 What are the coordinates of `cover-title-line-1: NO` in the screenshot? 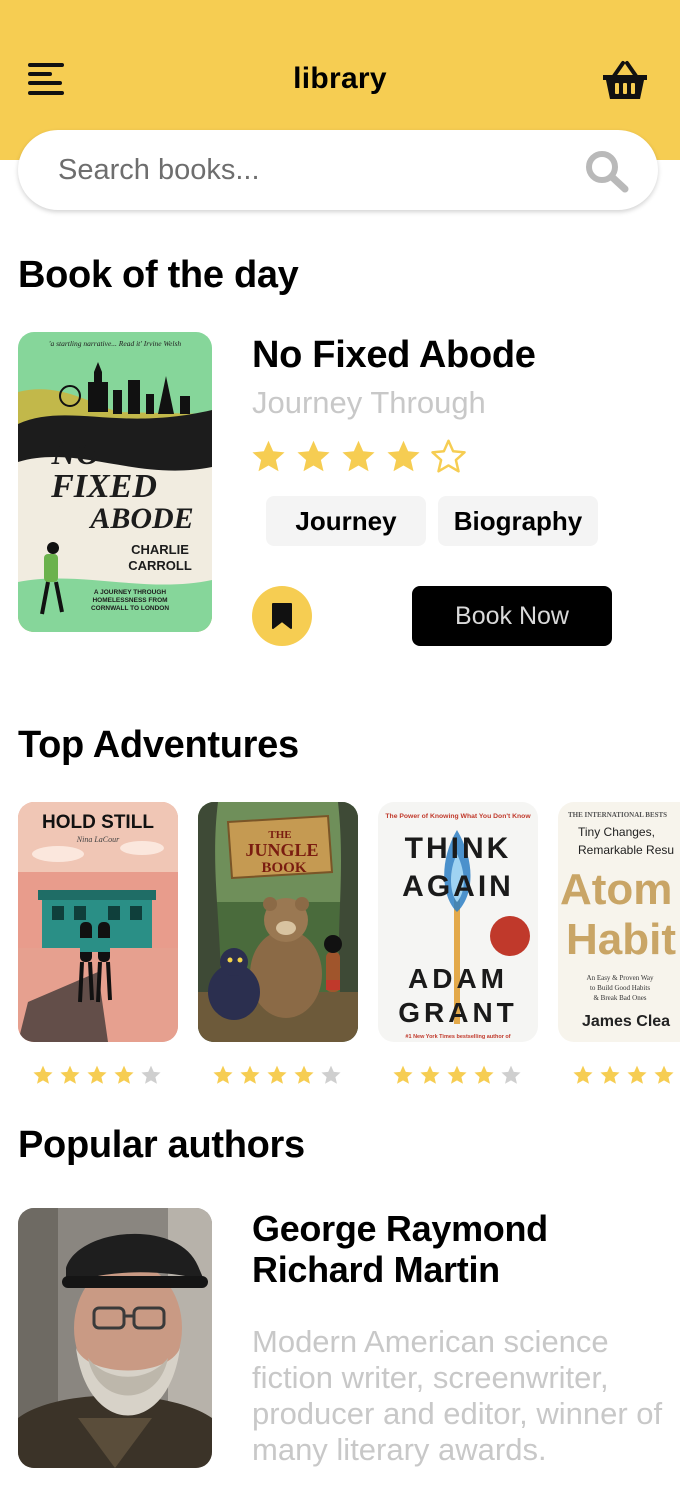 It's located at (75, 453).